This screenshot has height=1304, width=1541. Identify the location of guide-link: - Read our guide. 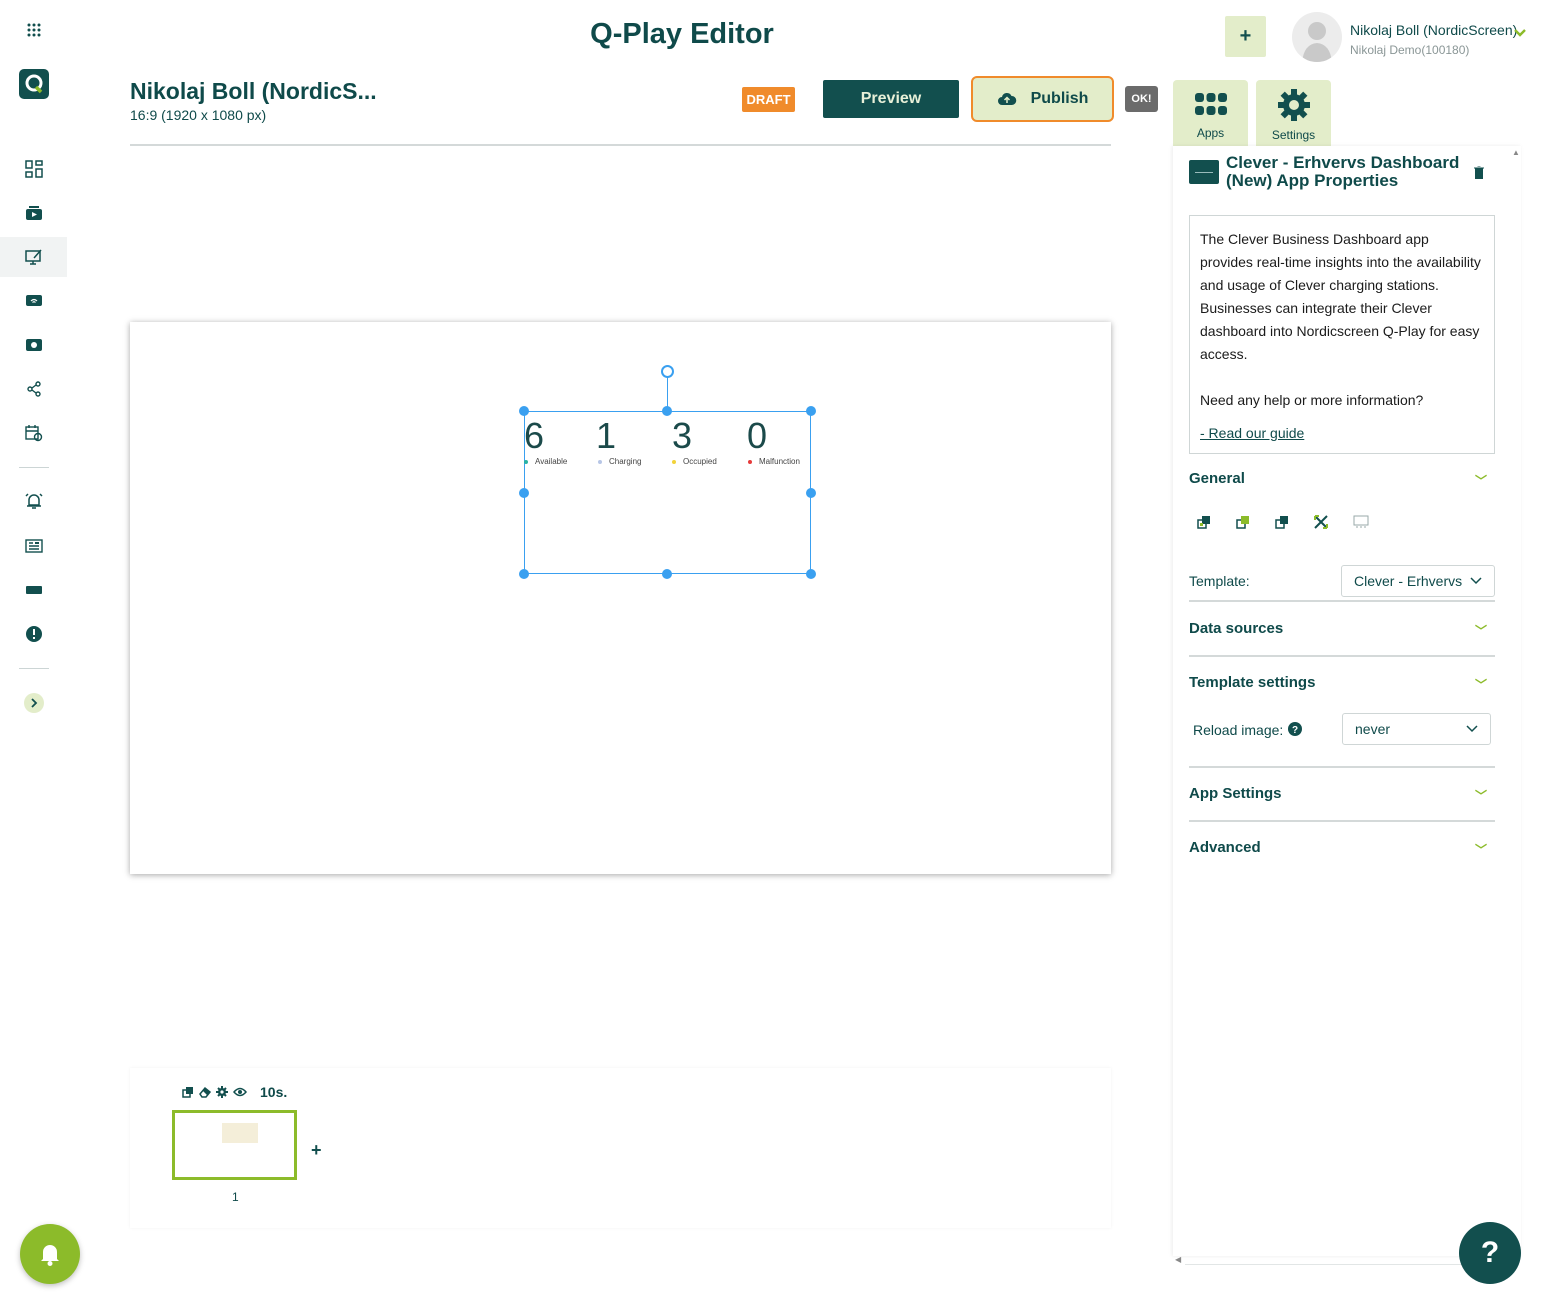
(1252, 433).